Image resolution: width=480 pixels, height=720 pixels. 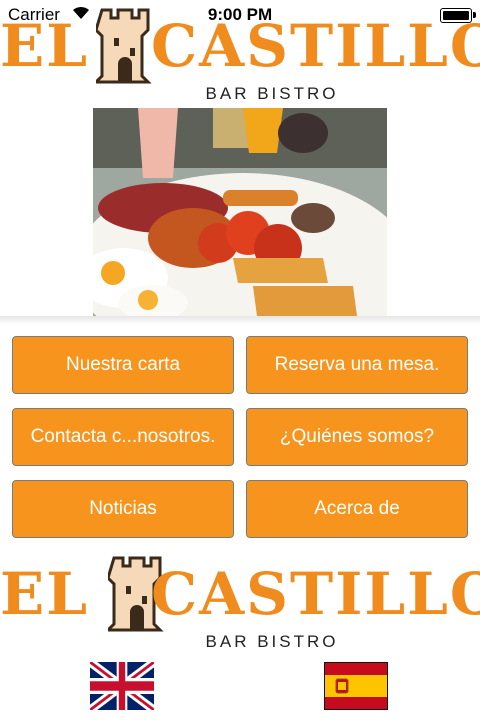 What do you see at coordinates (123, 365) in the screenshot?
I see `menu-button-carta: Nuestra carta` at bounding box center [123, 365].